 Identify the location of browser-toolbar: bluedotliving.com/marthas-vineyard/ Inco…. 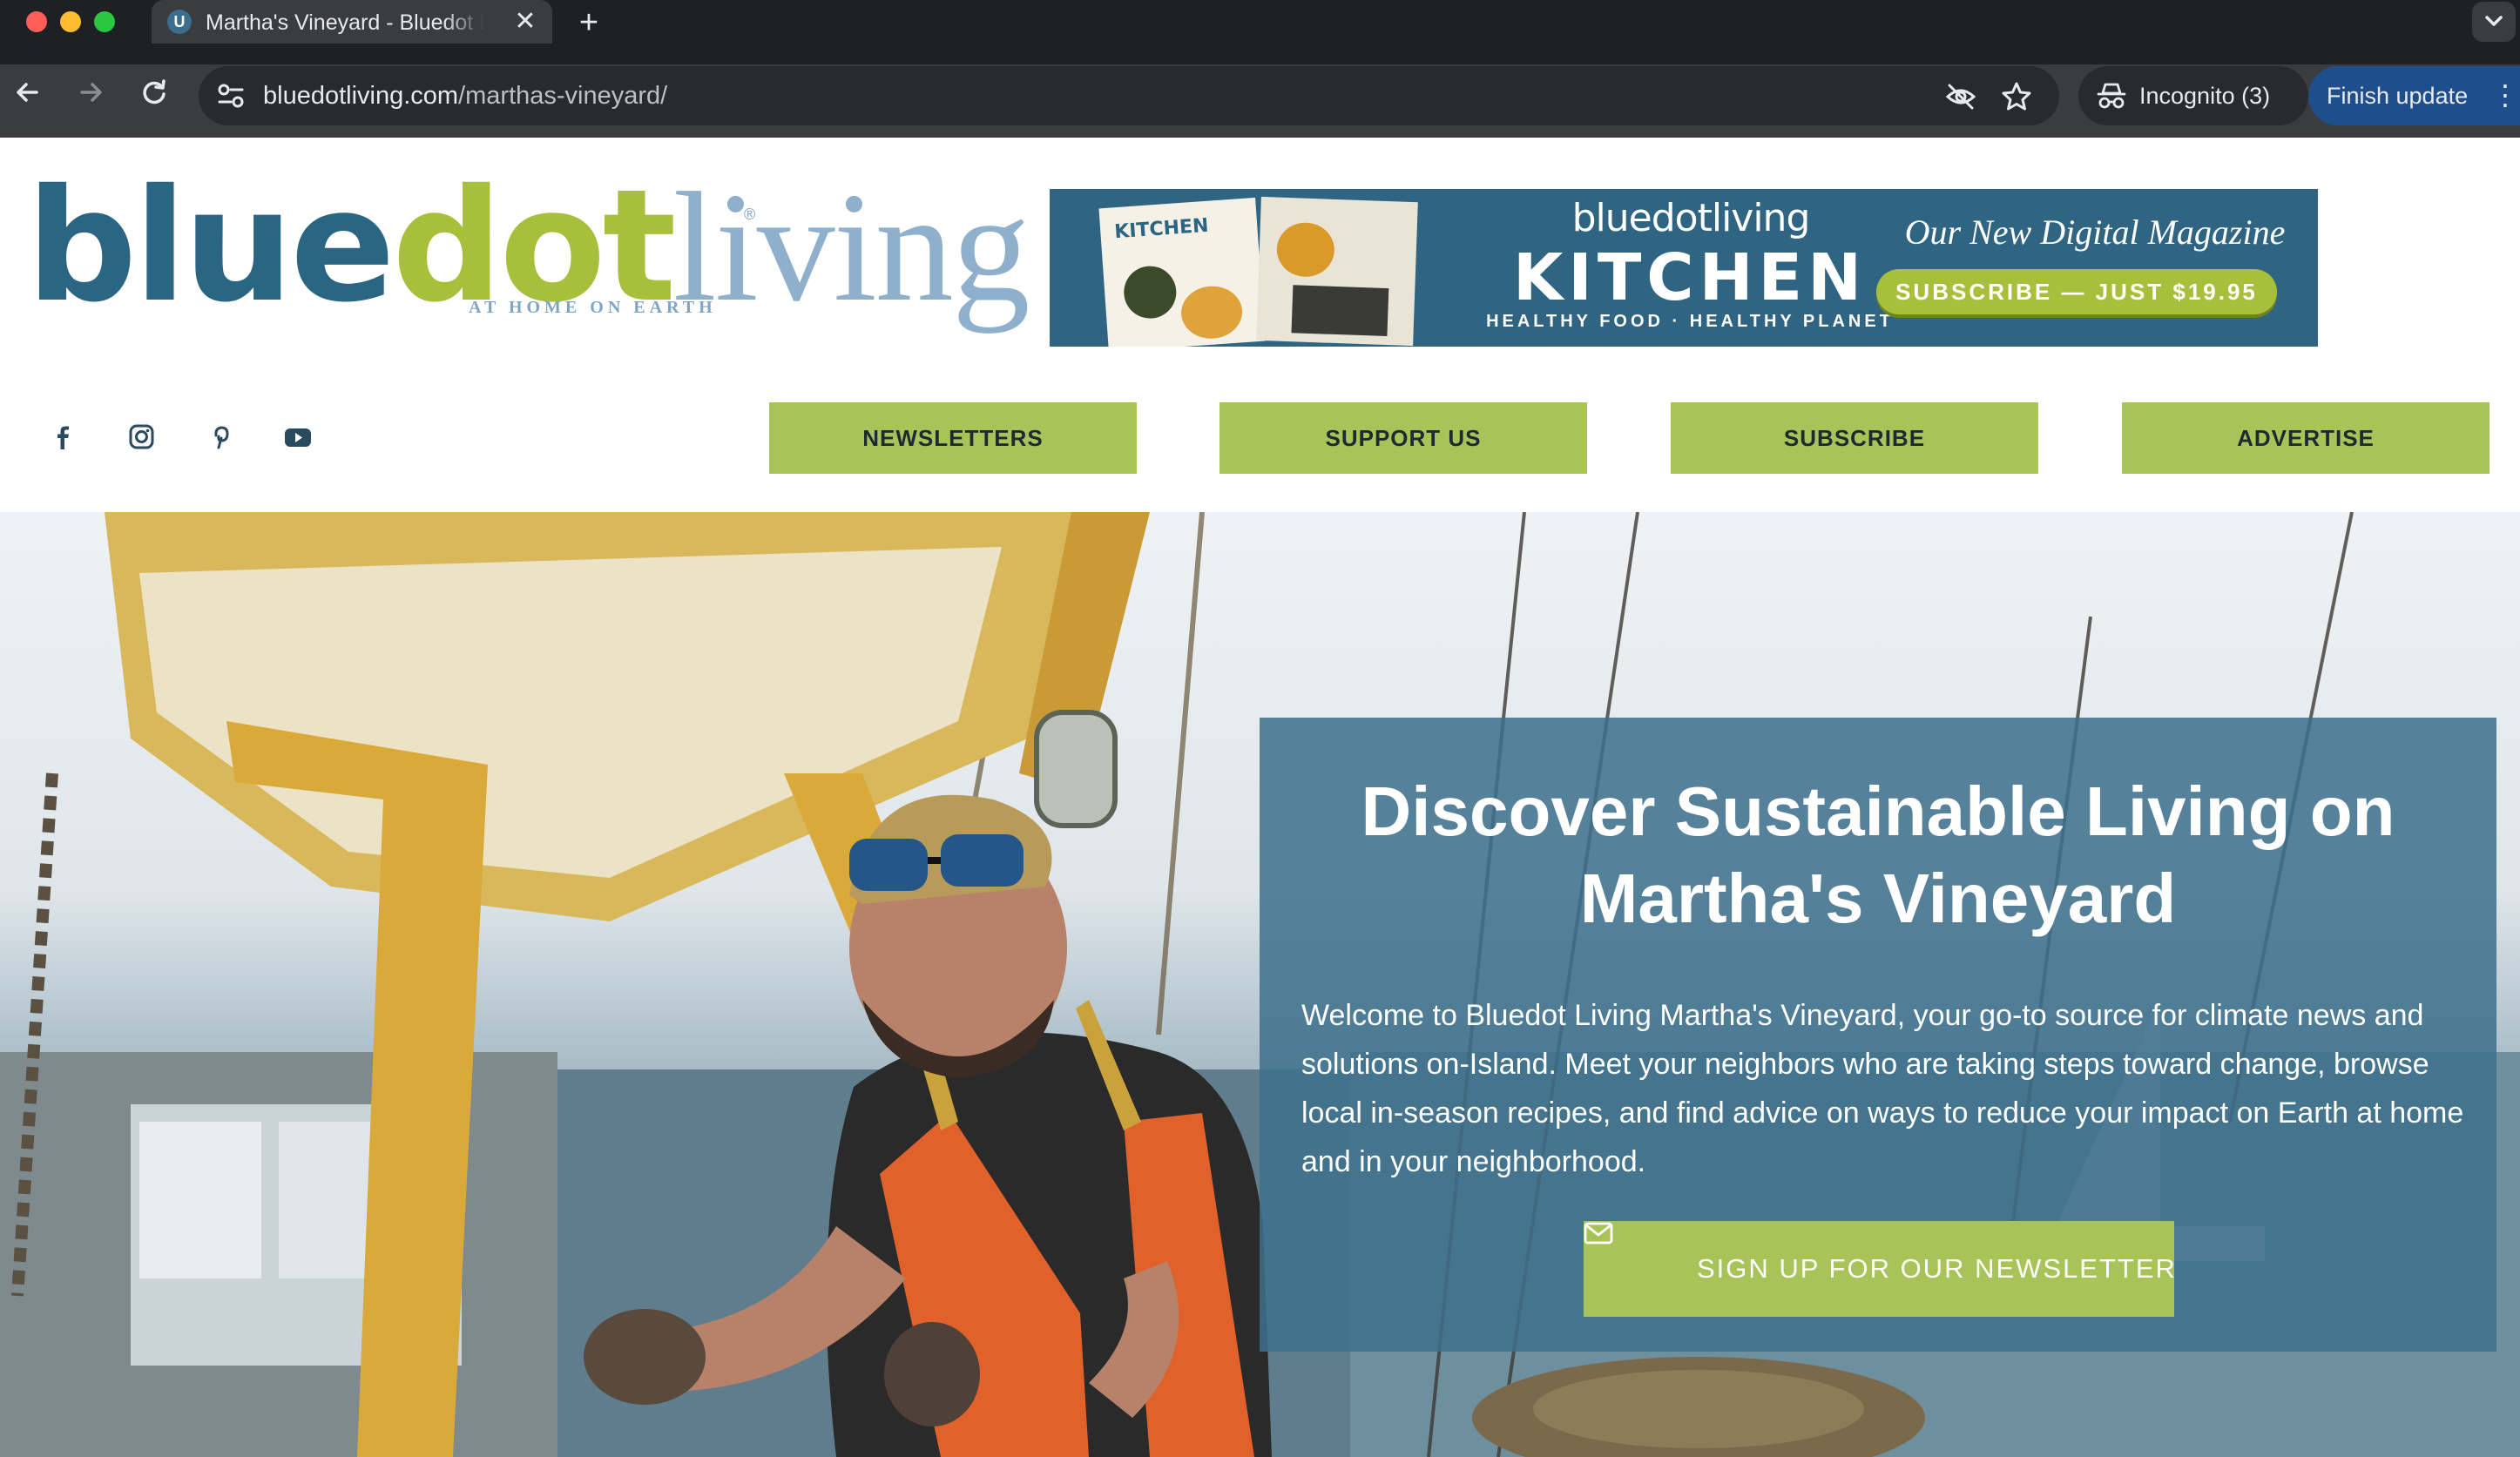
(1260, 101).